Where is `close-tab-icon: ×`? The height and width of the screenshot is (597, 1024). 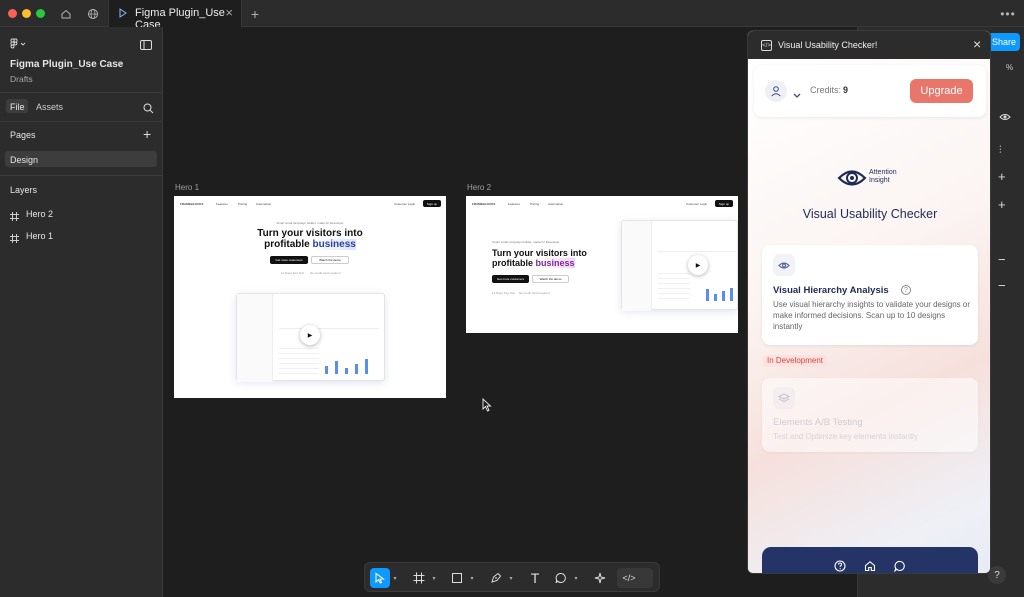 close-tab-icon: × is located at coordinates (229, 12).